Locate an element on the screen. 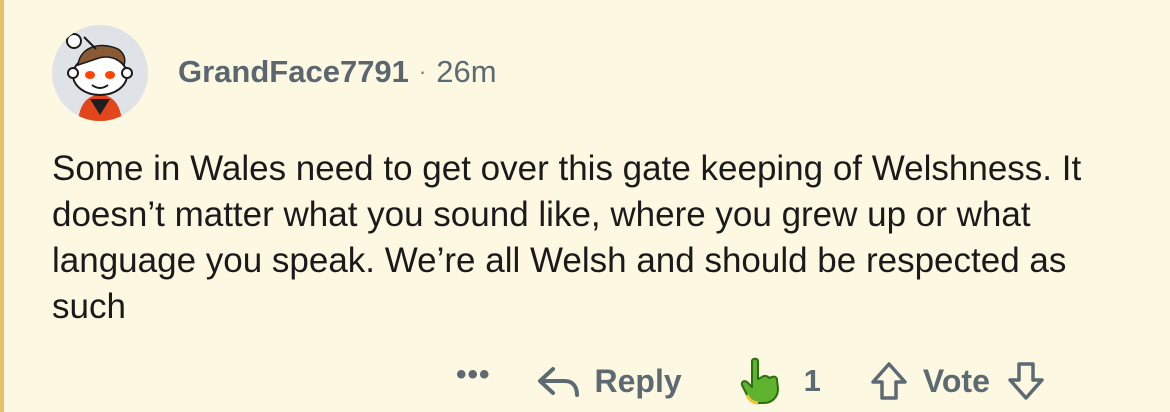 This screenshot has width=1170, height=412. more-options-button: ••• is located at coordinates (473, 375).